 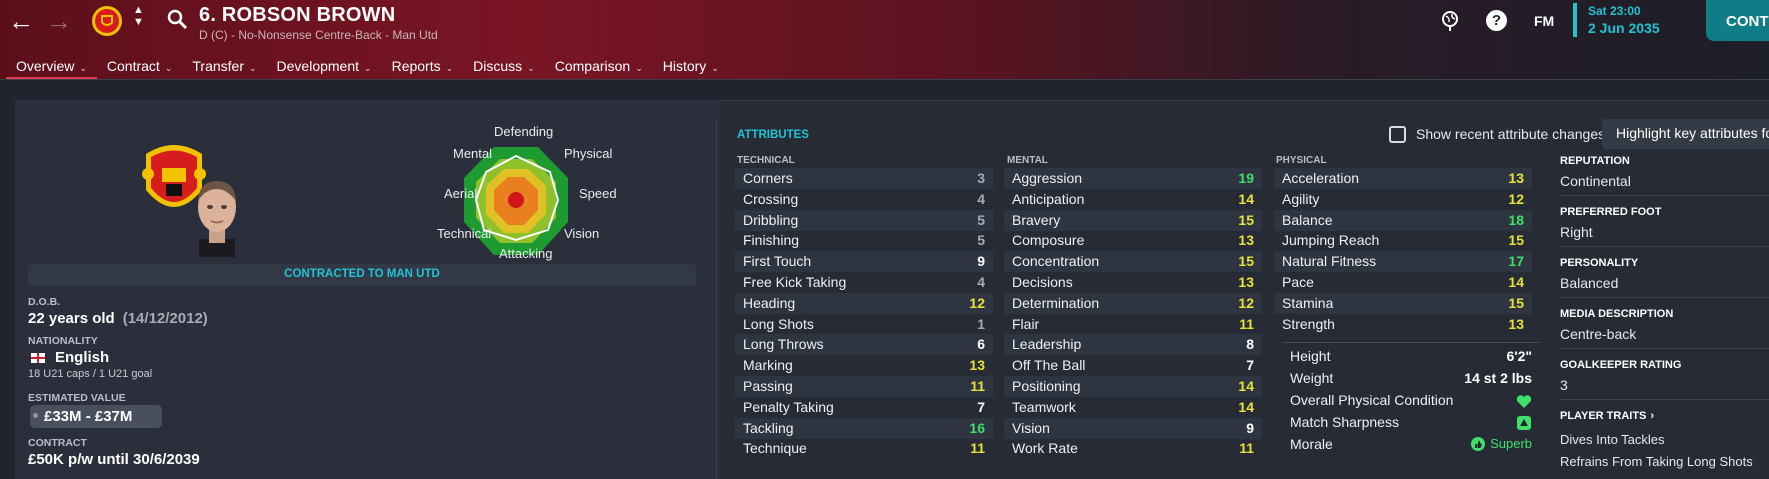 What do you see at coordinates (1133, 365) in the screenshot?
I see `attribute-row-off-the-ball: Off The Ball 7` at bounding box center [1133, 365].